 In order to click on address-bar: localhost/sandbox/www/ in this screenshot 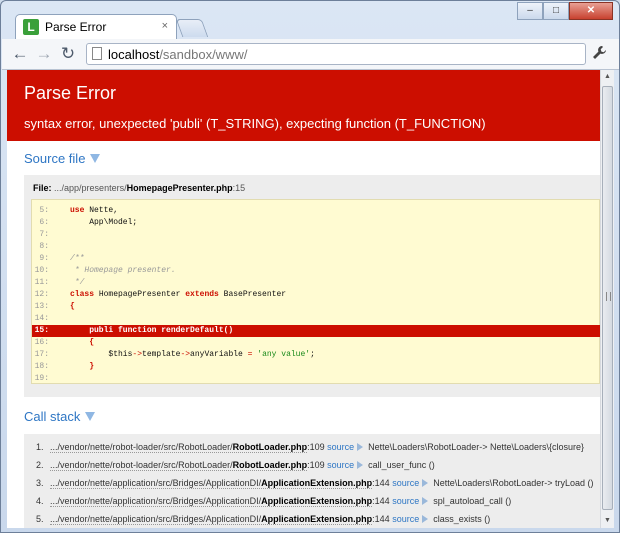, I will do `click(336, 54)`.